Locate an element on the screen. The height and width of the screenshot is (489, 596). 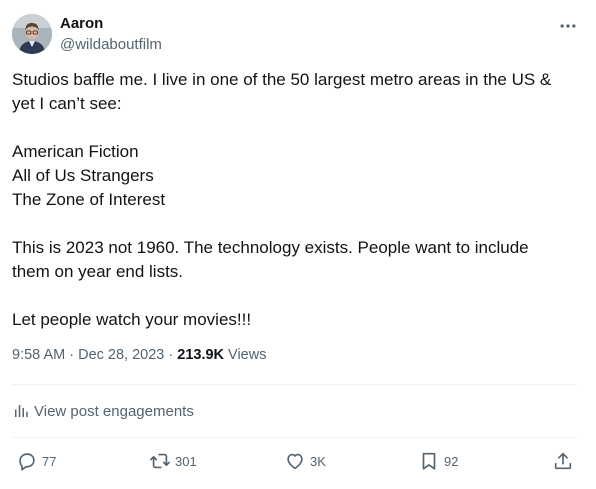
post-line: All of Us Strangers is located at coordinates (83, 175).